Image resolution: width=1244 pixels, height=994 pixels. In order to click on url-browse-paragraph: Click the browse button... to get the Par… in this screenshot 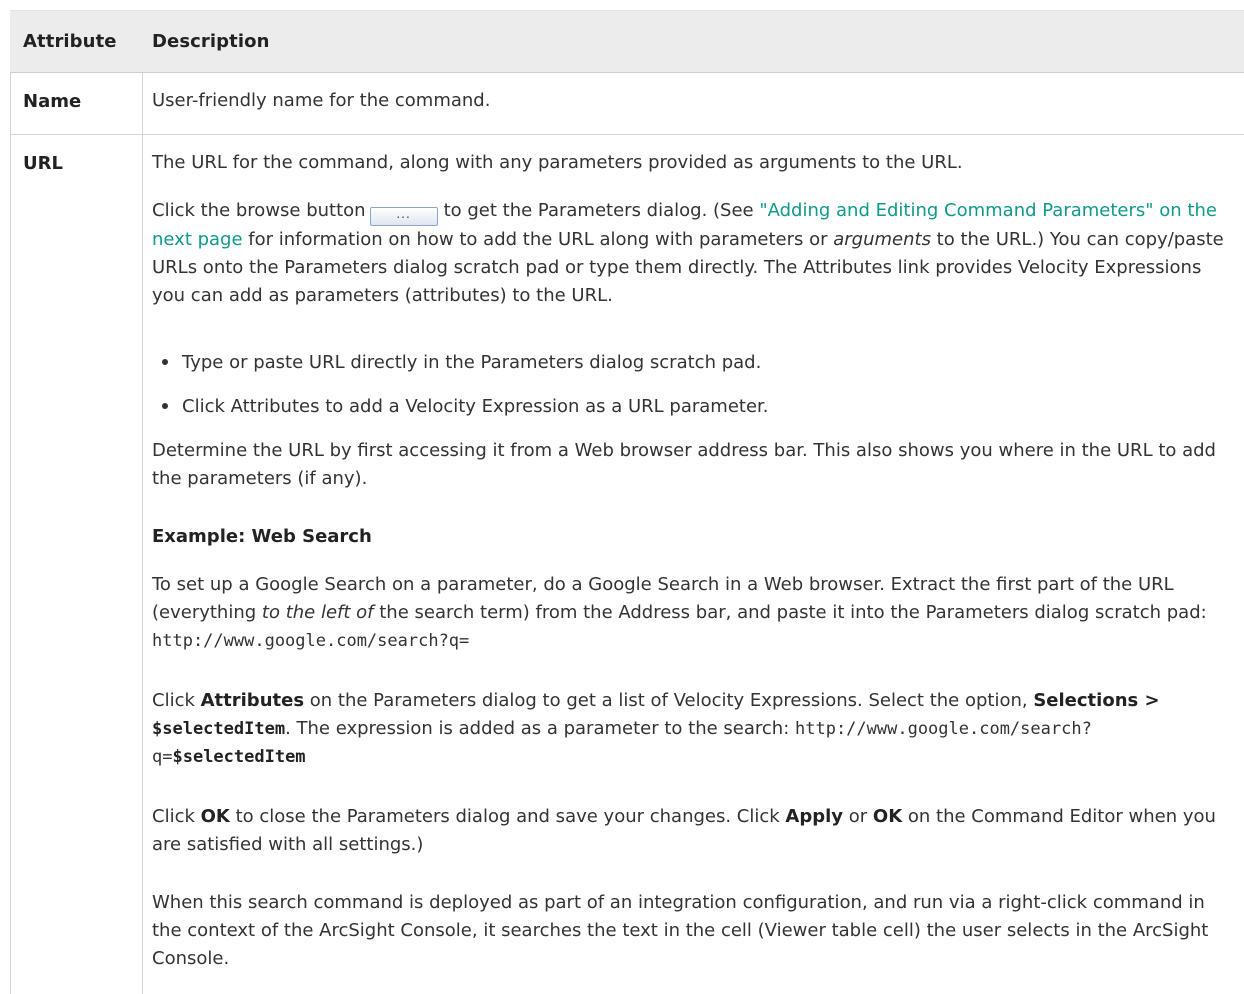, I will do `click(688, 253)`.